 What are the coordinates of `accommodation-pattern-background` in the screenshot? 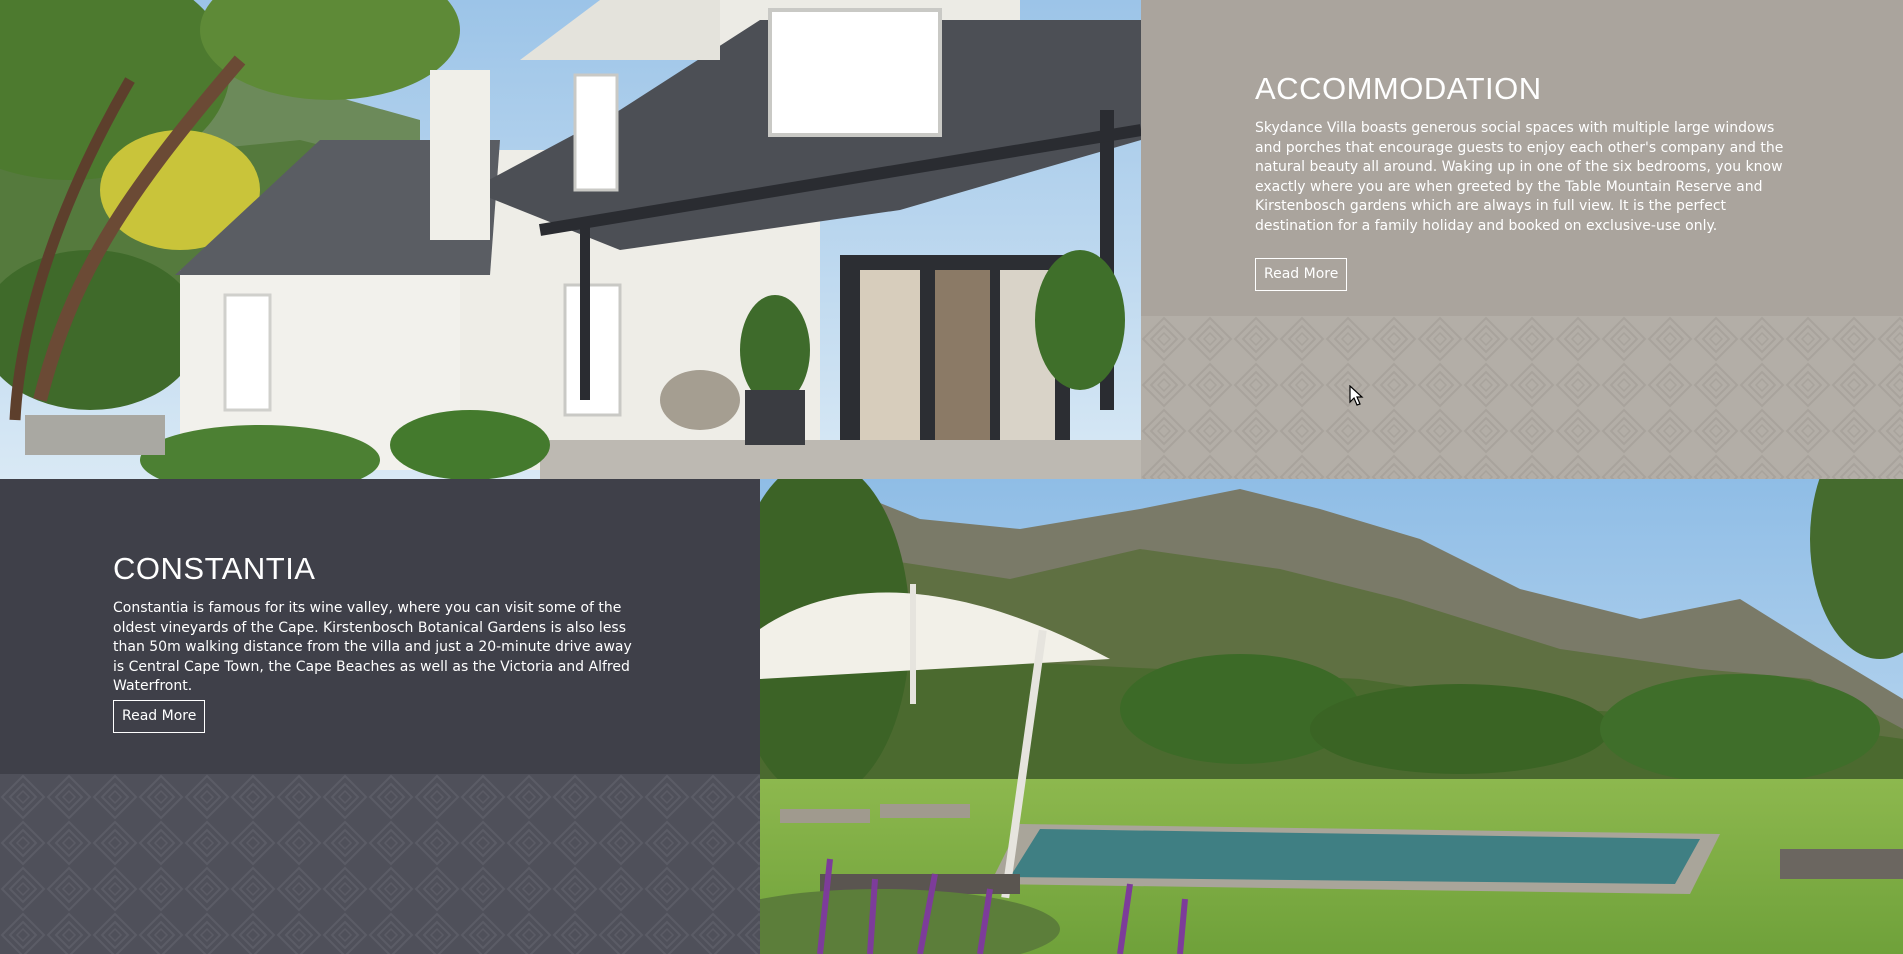 It's located at (1522, 397).